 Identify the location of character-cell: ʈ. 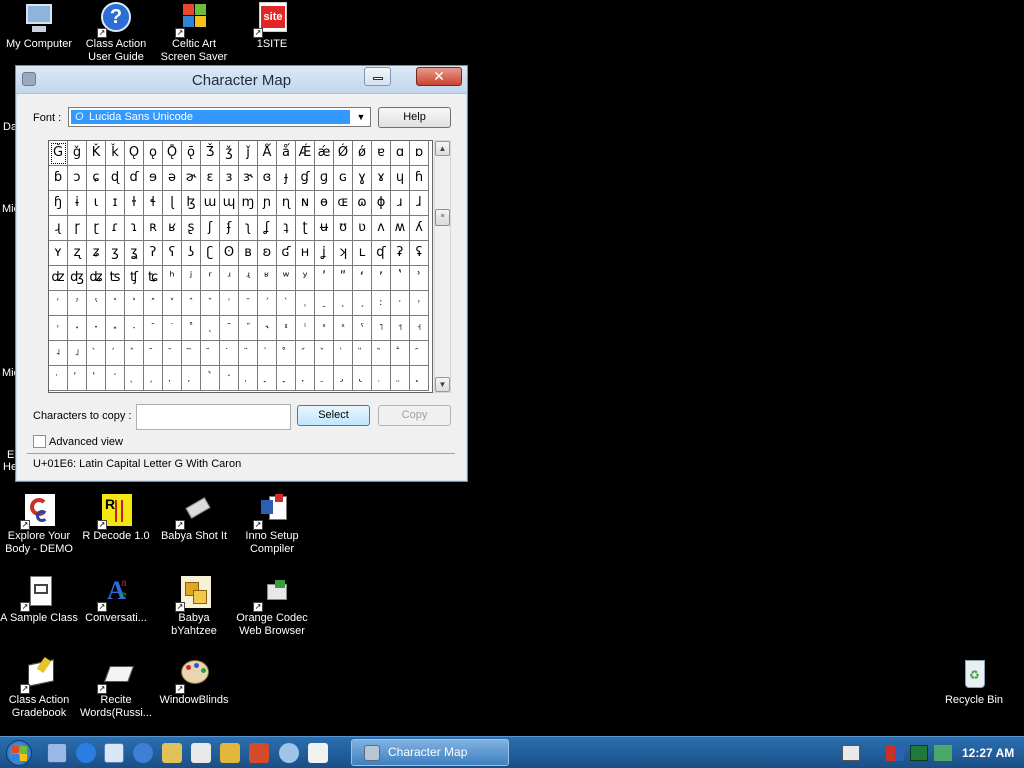
(305, 228).